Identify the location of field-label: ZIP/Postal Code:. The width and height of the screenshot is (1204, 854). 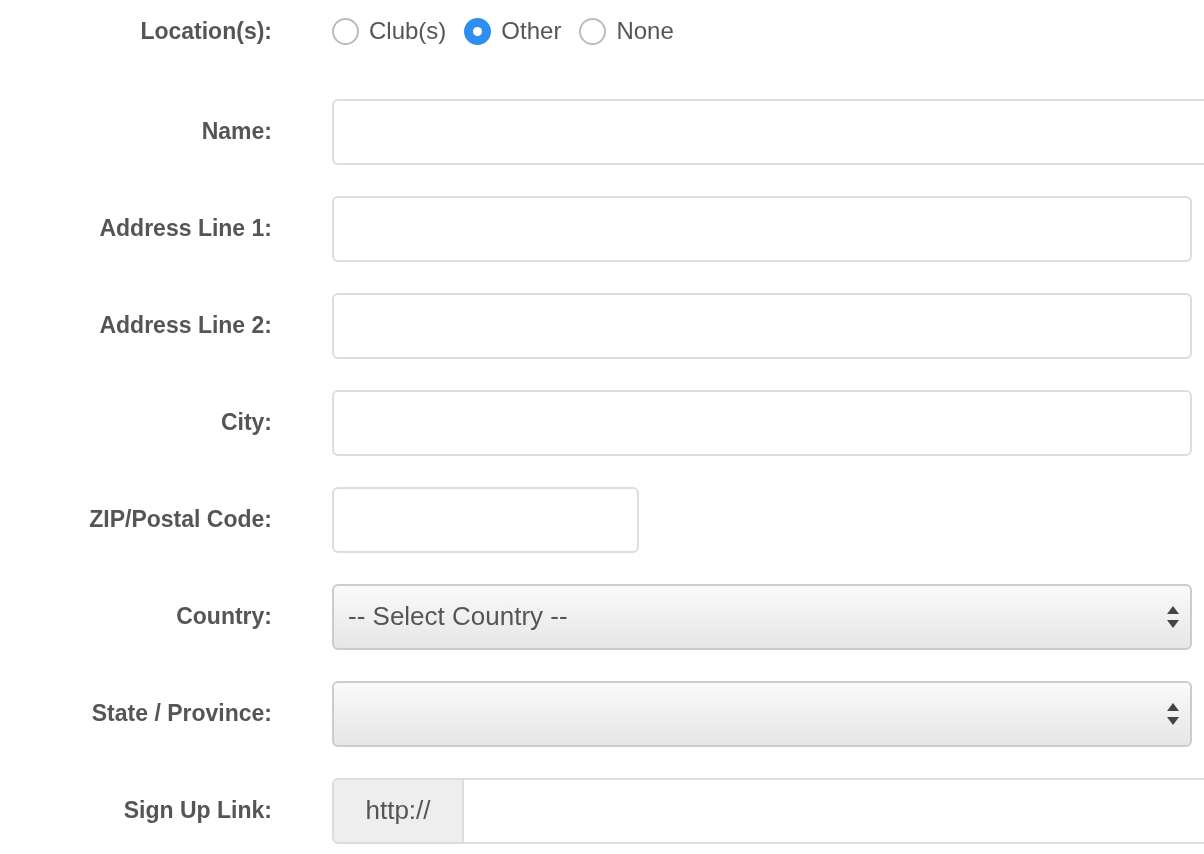
(180, 520).